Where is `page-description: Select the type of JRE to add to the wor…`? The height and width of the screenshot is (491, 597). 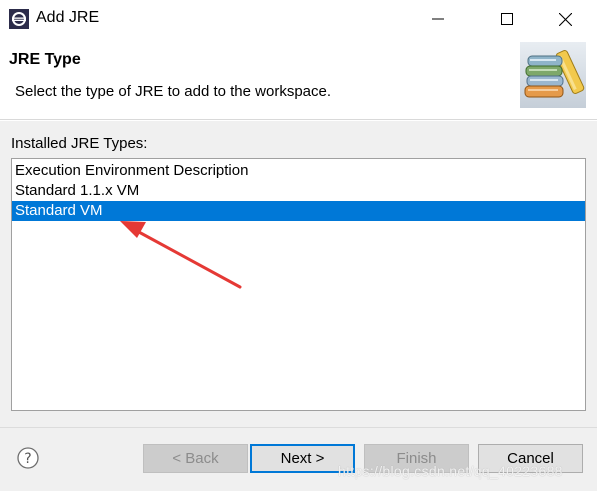
page-description: Select the type of JRE to add to the wor… is located at coordinates (173, 91).